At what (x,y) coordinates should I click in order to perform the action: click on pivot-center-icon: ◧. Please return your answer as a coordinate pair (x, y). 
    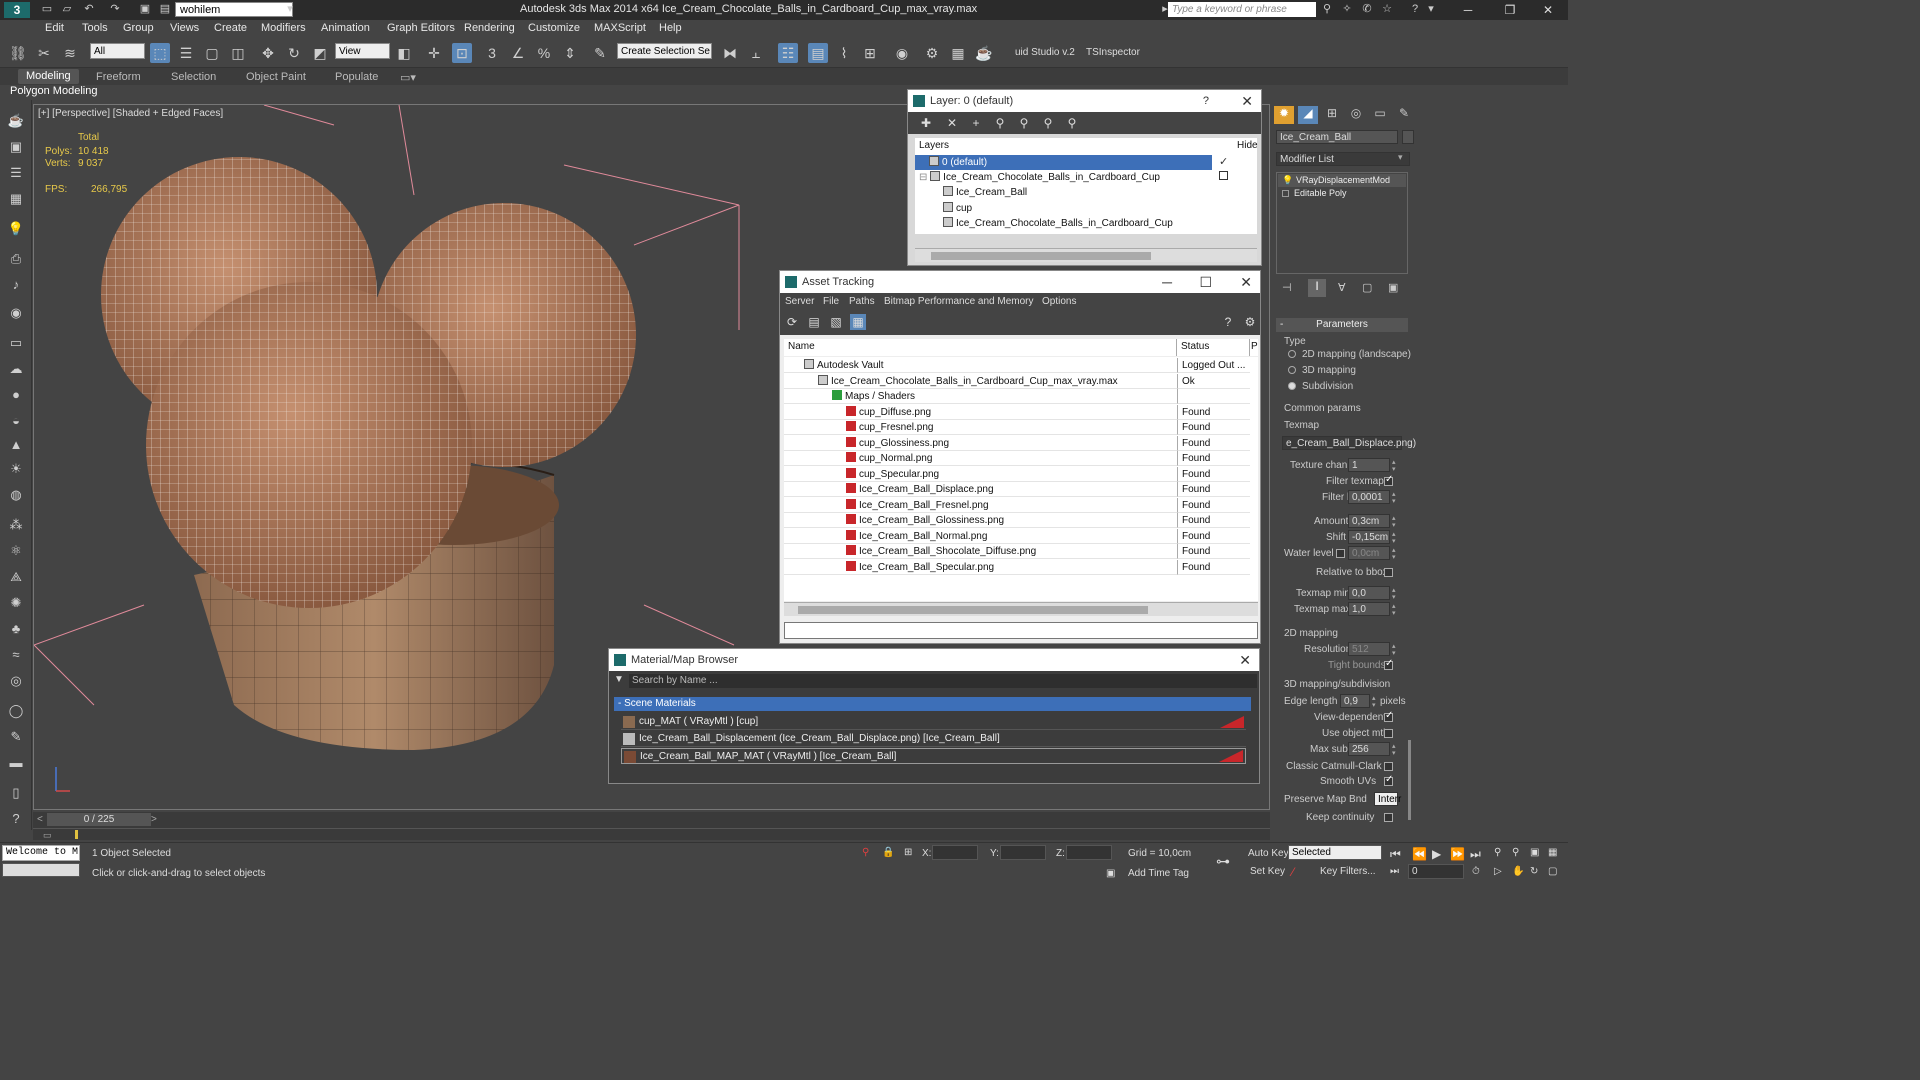
    Looking at the image, I should click on (404, 53).